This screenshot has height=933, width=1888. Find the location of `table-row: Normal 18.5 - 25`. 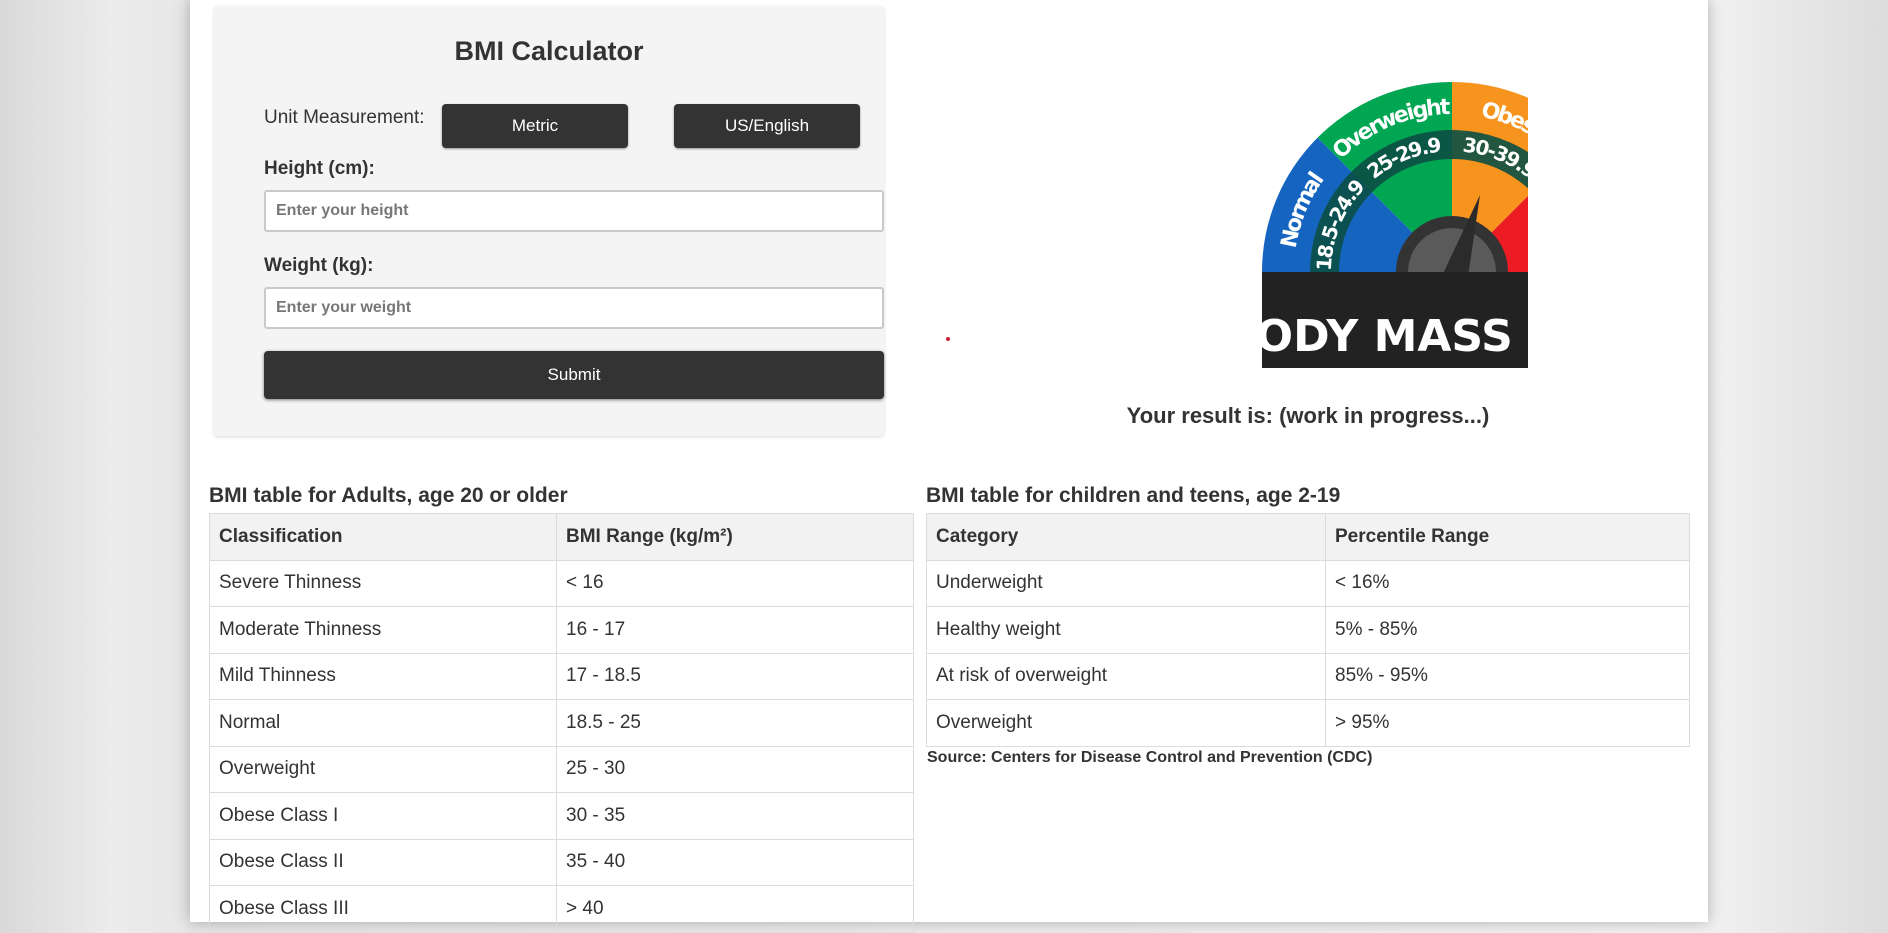

table-row: Normal 18.5 - 25 is located at coordinates (561, 723).